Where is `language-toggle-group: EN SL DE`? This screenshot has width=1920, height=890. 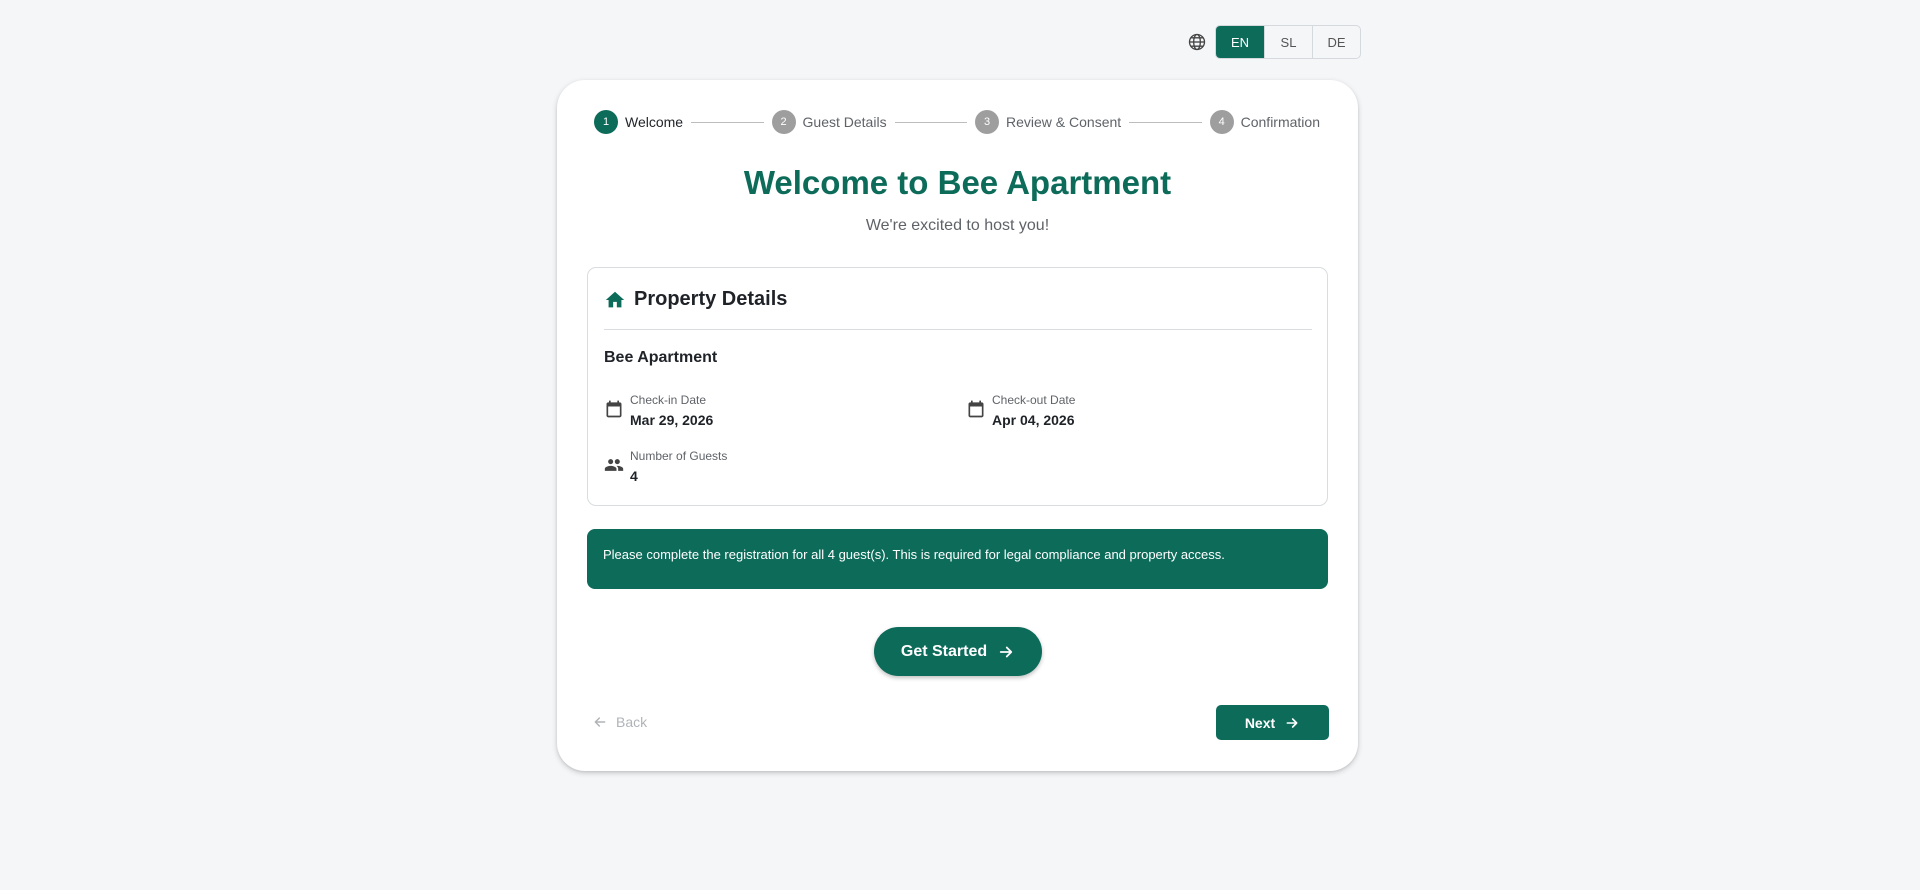
language-toggle-group: EN SL DE is located at coordinates (1288, 42).